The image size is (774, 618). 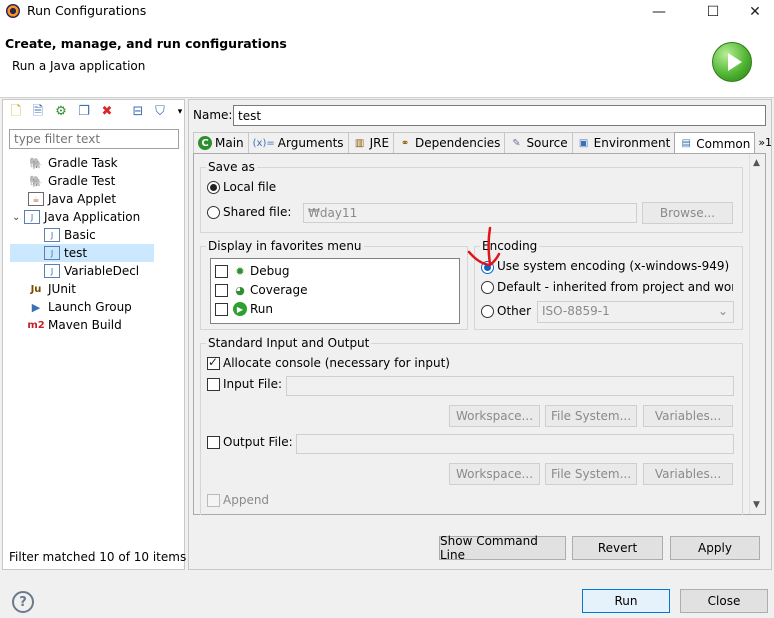 What do you see at coordinates (514, 311) in the screenshot?
I see `other-encoding-label: Other` at bounding box center [514, 311].